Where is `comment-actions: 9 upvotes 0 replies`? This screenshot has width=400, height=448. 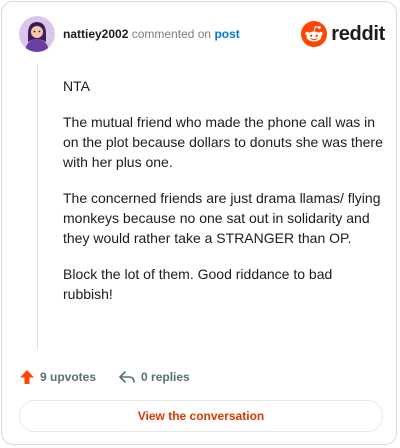 comment-actions: 9 upvotes 0 replies is located at coordinates (104, 377).